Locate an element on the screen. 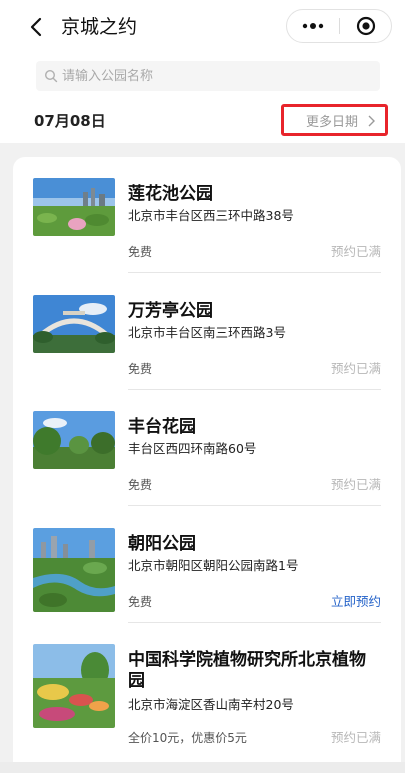  more-dots-icon is located at coordinates (313, 26).